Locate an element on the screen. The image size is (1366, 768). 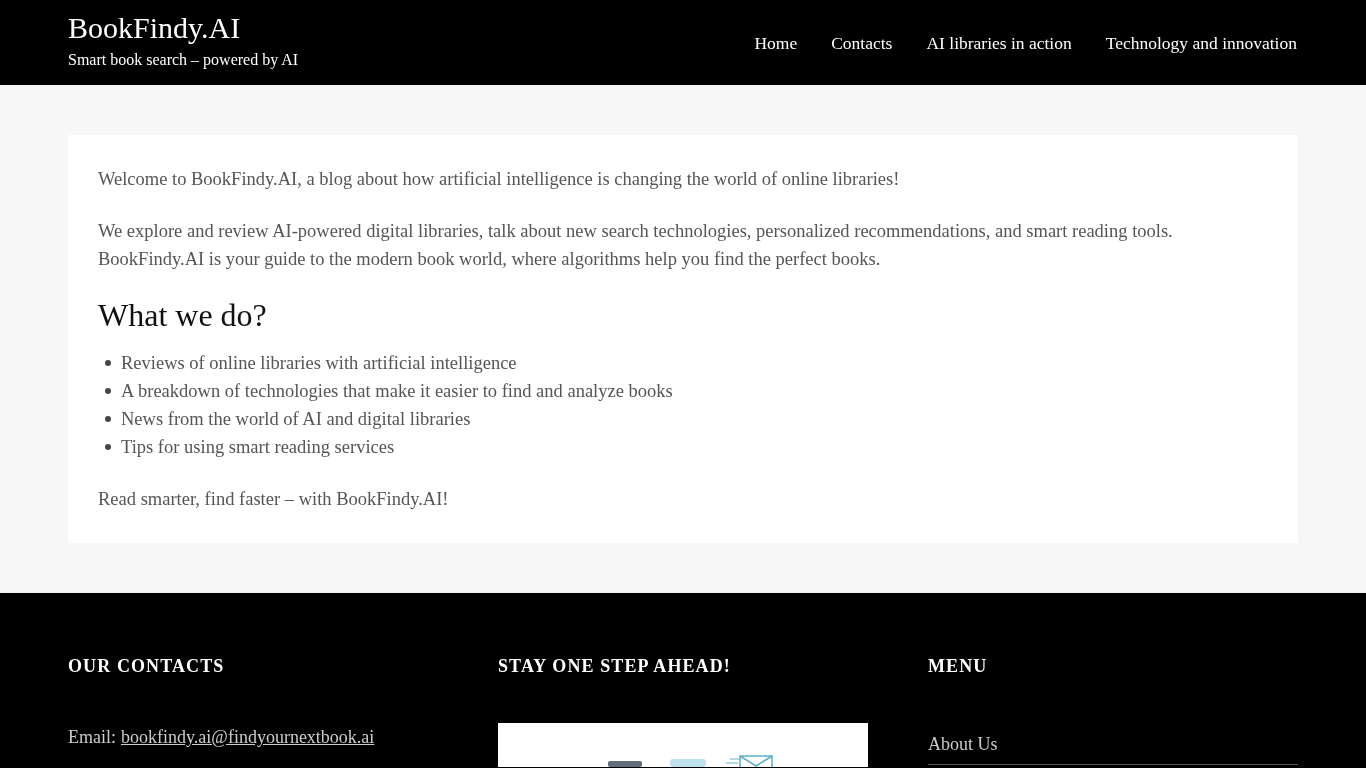
nav-link: Contacts is located at coordinates (862, 42).